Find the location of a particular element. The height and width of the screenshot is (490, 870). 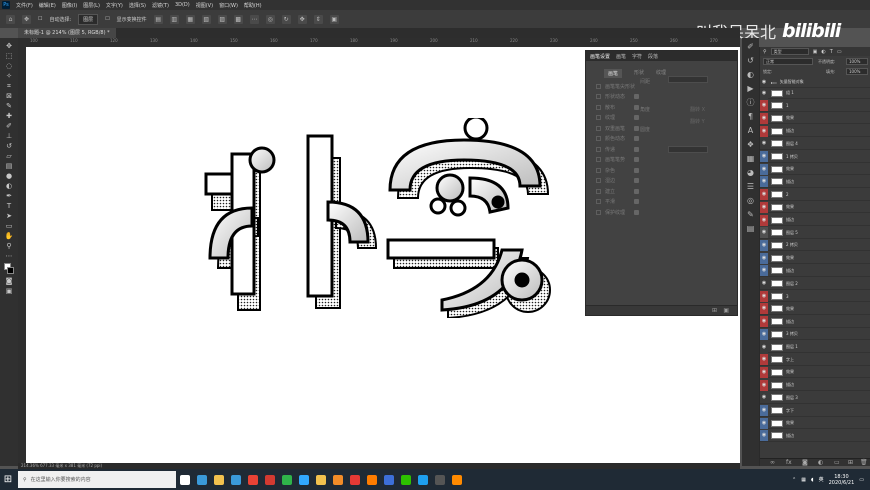

taskbar-app-qq is located at coordinates (422, 479).